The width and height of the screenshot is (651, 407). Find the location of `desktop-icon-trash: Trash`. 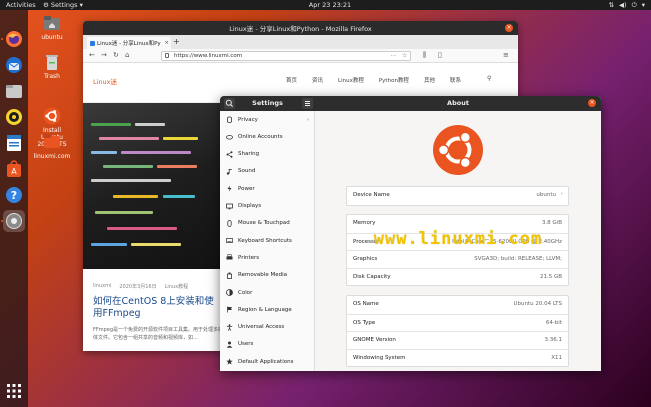

desktop-icon-trash: Trash is located at coordinates (52, 66).